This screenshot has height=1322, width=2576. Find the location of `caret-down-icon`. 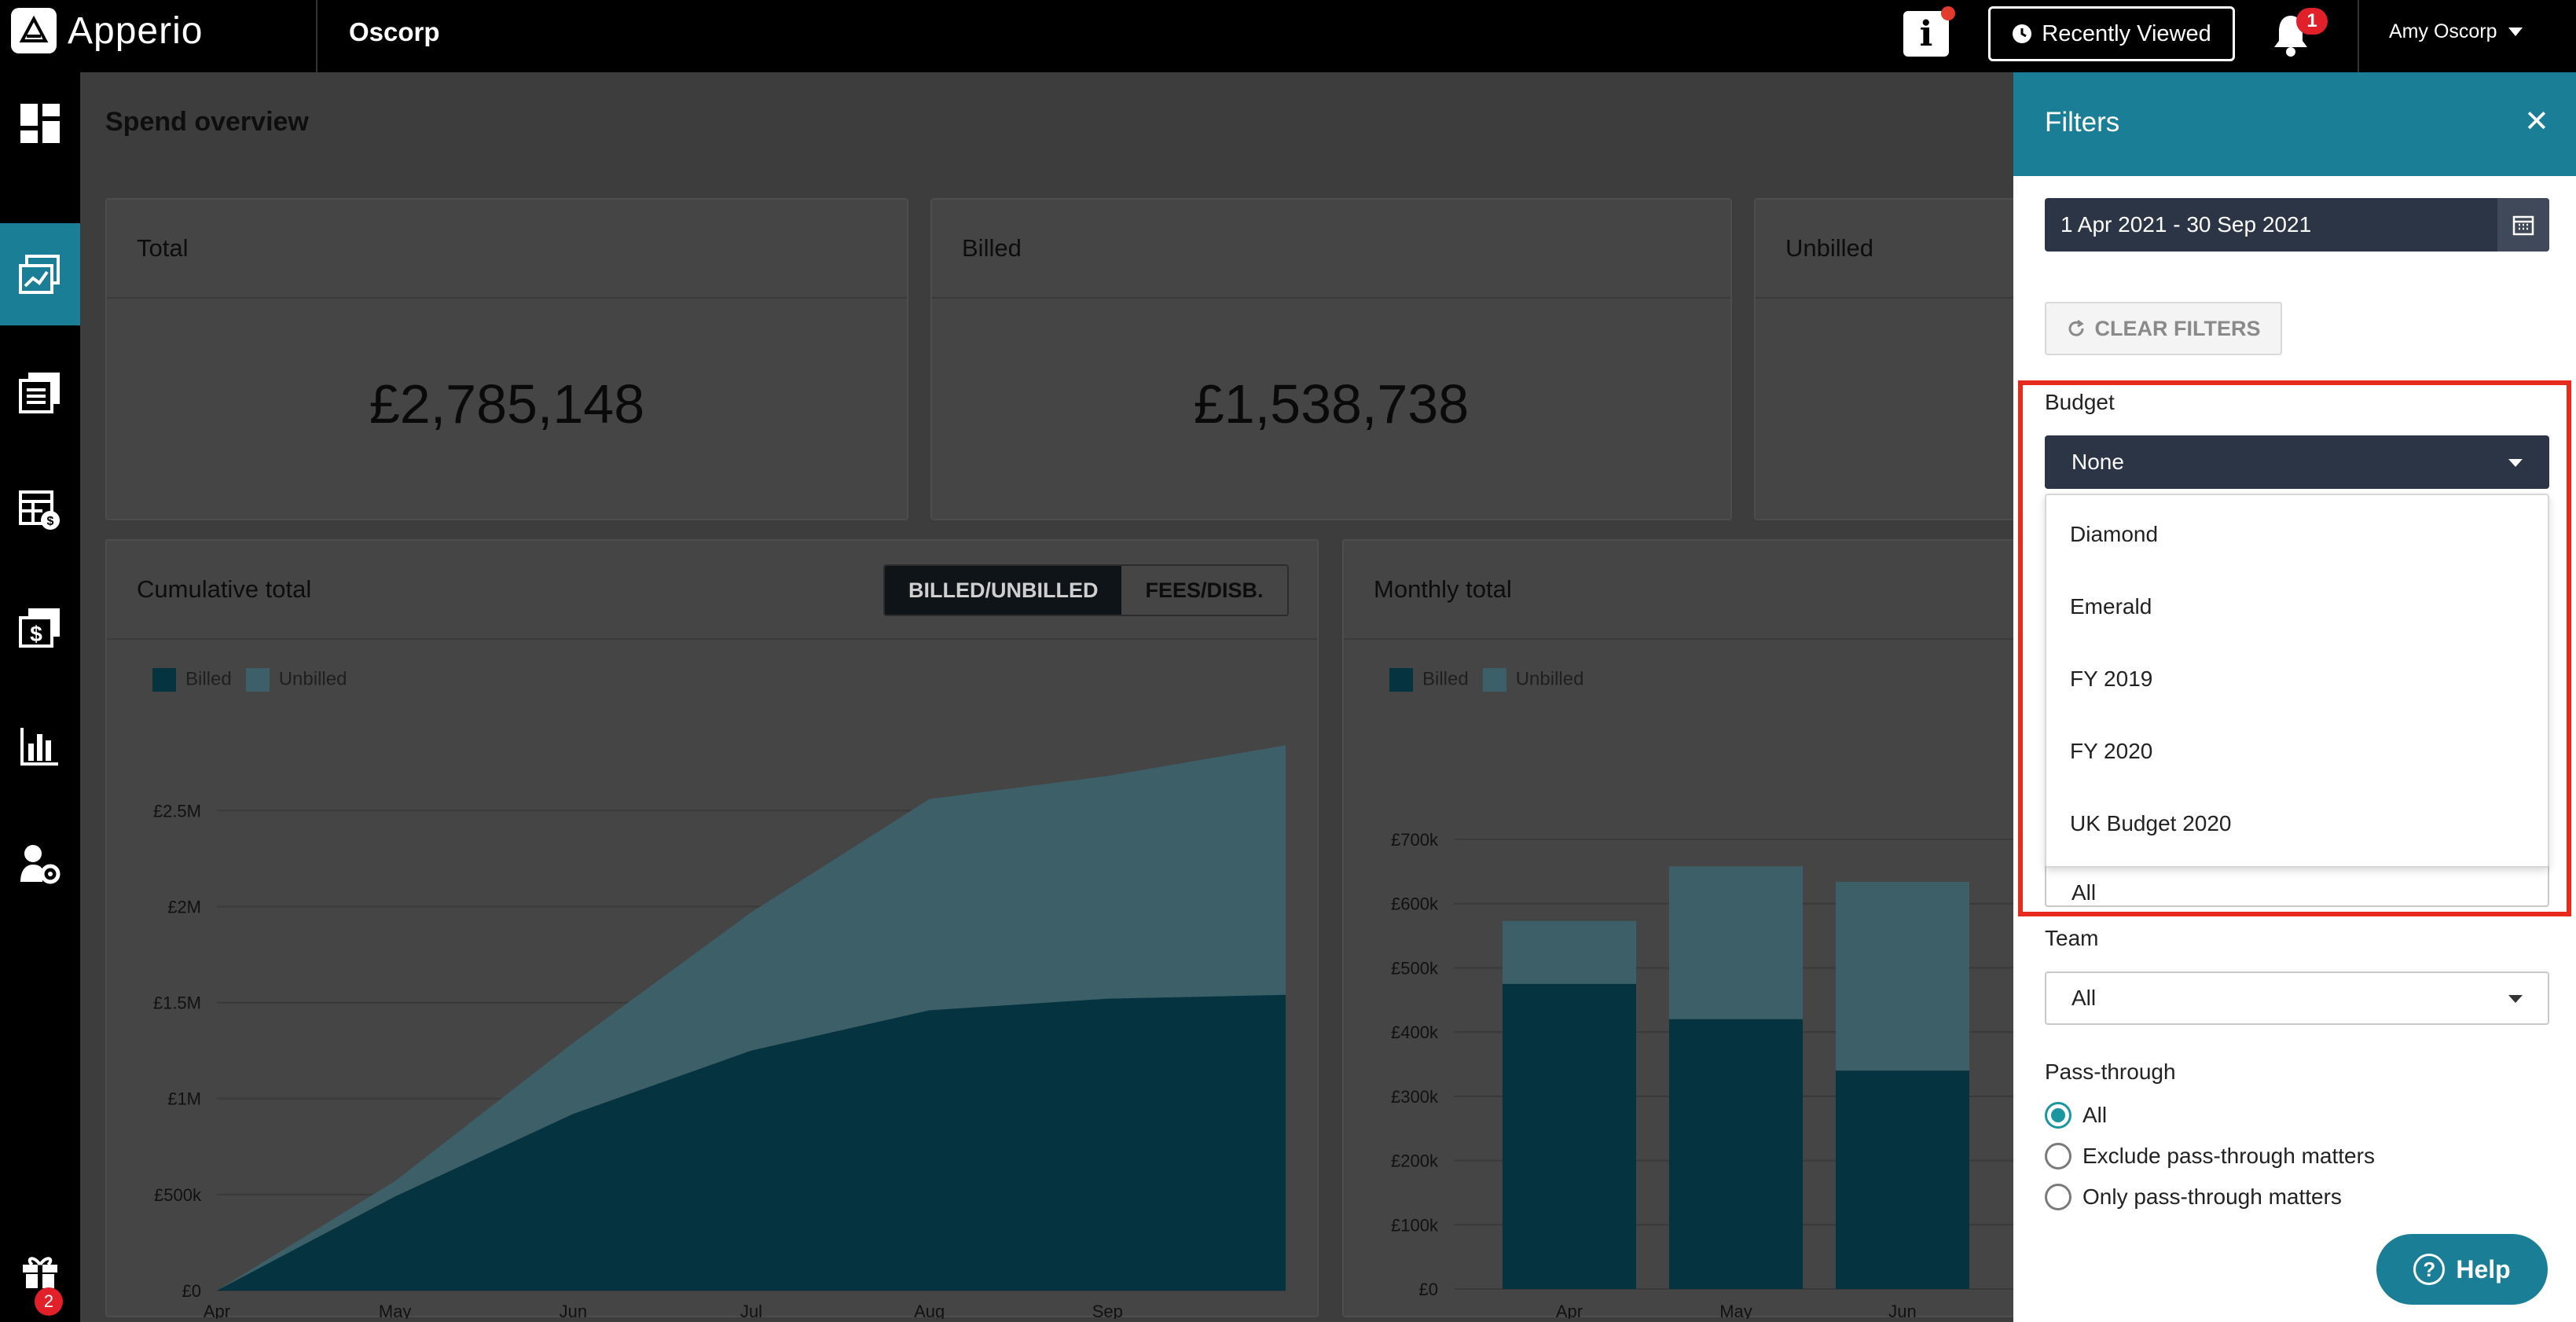

caret-down-icon is located at coordinates (2515, 999).